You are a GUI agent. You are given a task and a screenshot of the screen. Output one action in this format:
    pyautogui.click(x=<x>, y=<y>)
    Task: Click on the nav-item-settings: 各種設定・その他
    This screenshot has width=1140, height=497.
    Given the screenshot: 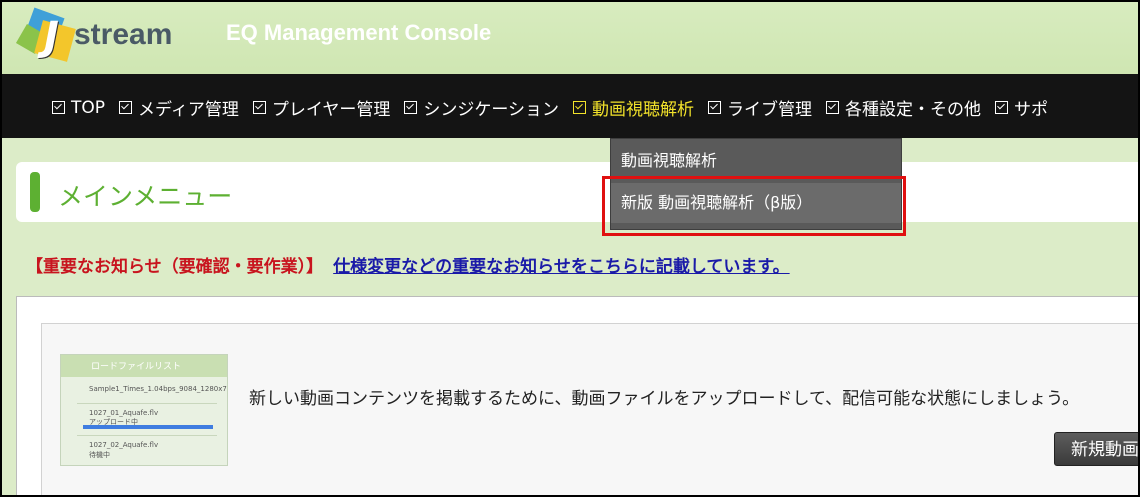 What is the action you would take?
    pyautogui.click(x=903, y=107)
    